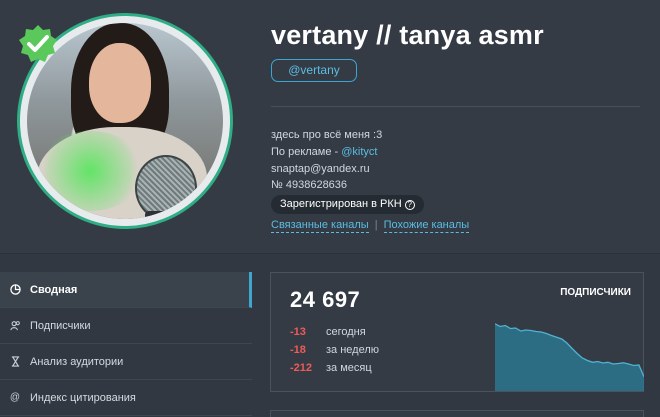  Describe the element at coordinates (166, 187) in the screenshot. I see `microphone` at that location.